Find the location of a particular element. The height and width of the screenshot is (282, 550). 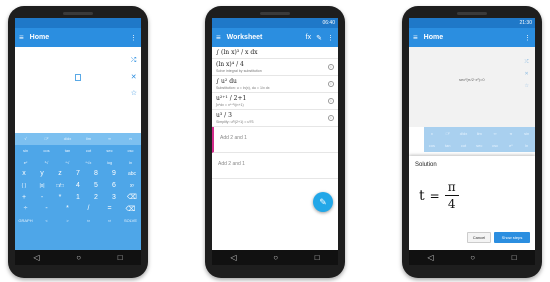

edit-icon: ✎ is located at coordinates (319, 38).